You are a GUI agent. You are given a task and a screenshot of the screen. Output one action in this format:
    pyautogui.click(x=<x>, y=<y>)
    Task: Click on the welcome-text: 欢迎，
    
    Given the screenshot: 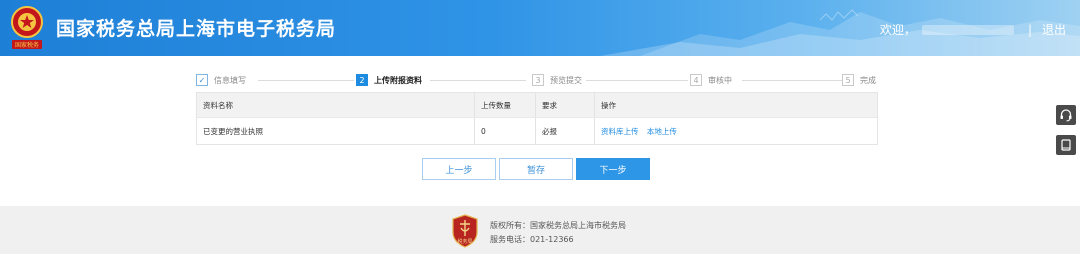 What is the action you would take?
    pyautogui.click(x=897, y=30)
    